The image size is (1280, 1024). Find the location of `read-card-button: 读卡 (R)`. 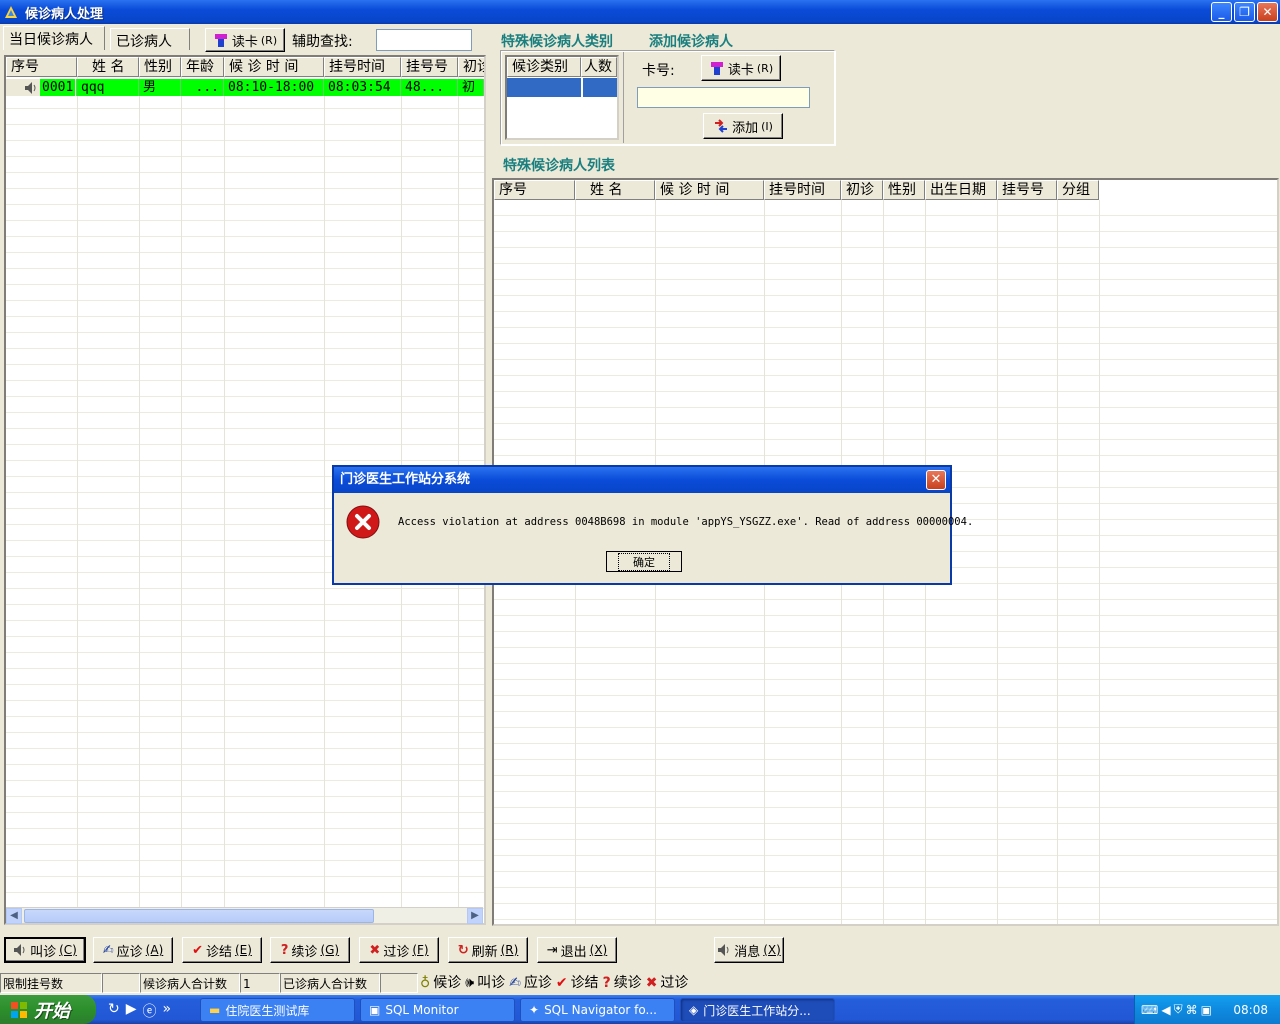

read-card-button: 读卡 (R) is located at coordinates (245, 40).